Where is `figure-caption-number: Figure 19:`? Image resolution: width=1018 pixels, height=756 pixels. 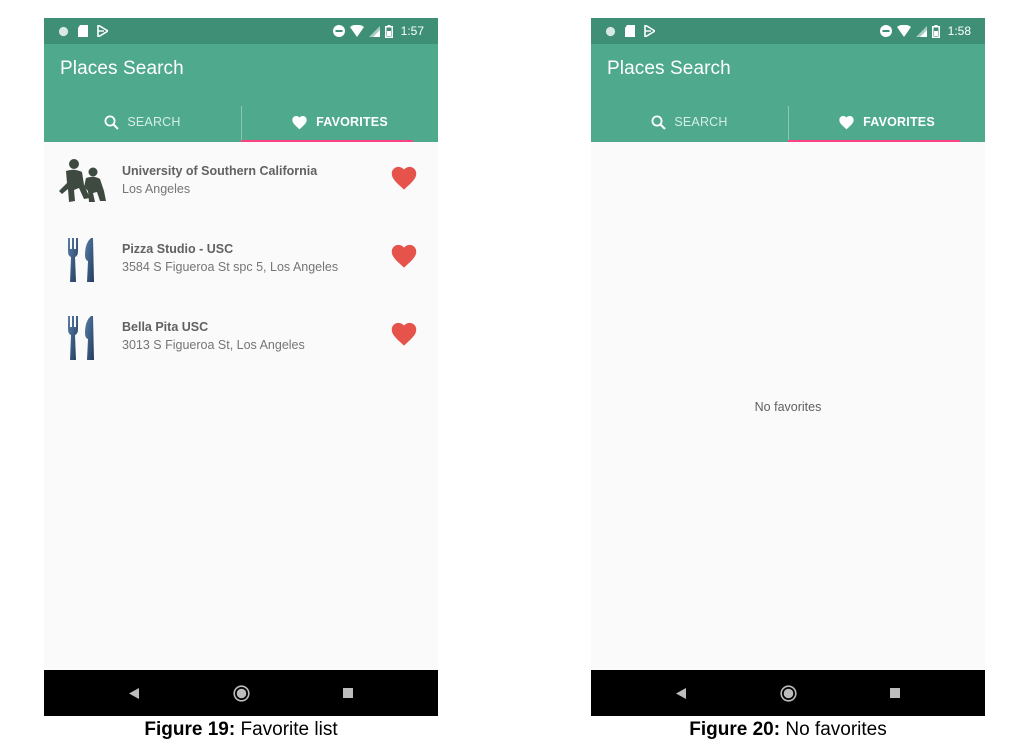
figure-caption-number: Figure 19: is located at coordinates (190, 729).